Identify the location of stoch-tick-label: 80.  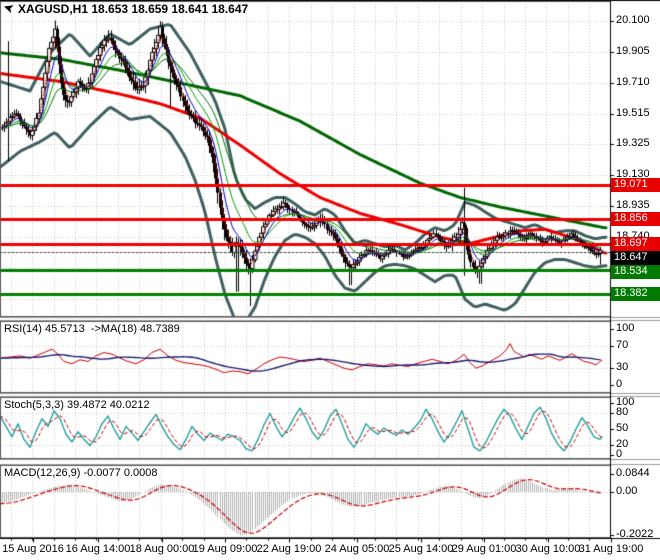
(622, 412).